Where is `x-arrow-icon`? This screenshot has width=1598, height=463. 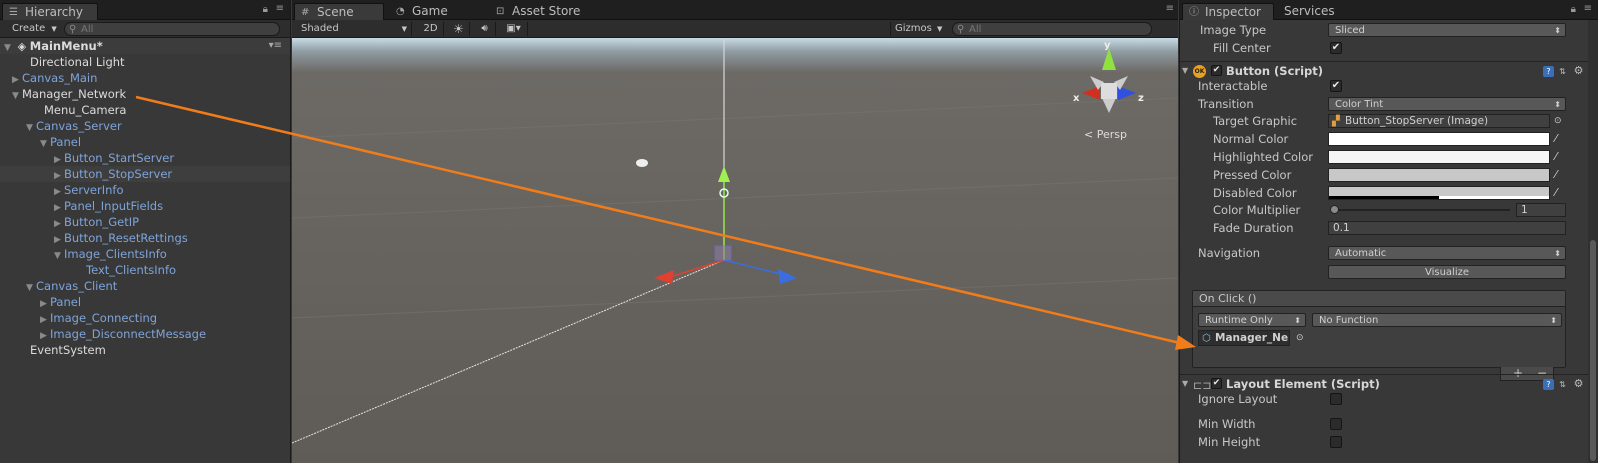 x-arrow-icon is located at coordinates (664, 277).